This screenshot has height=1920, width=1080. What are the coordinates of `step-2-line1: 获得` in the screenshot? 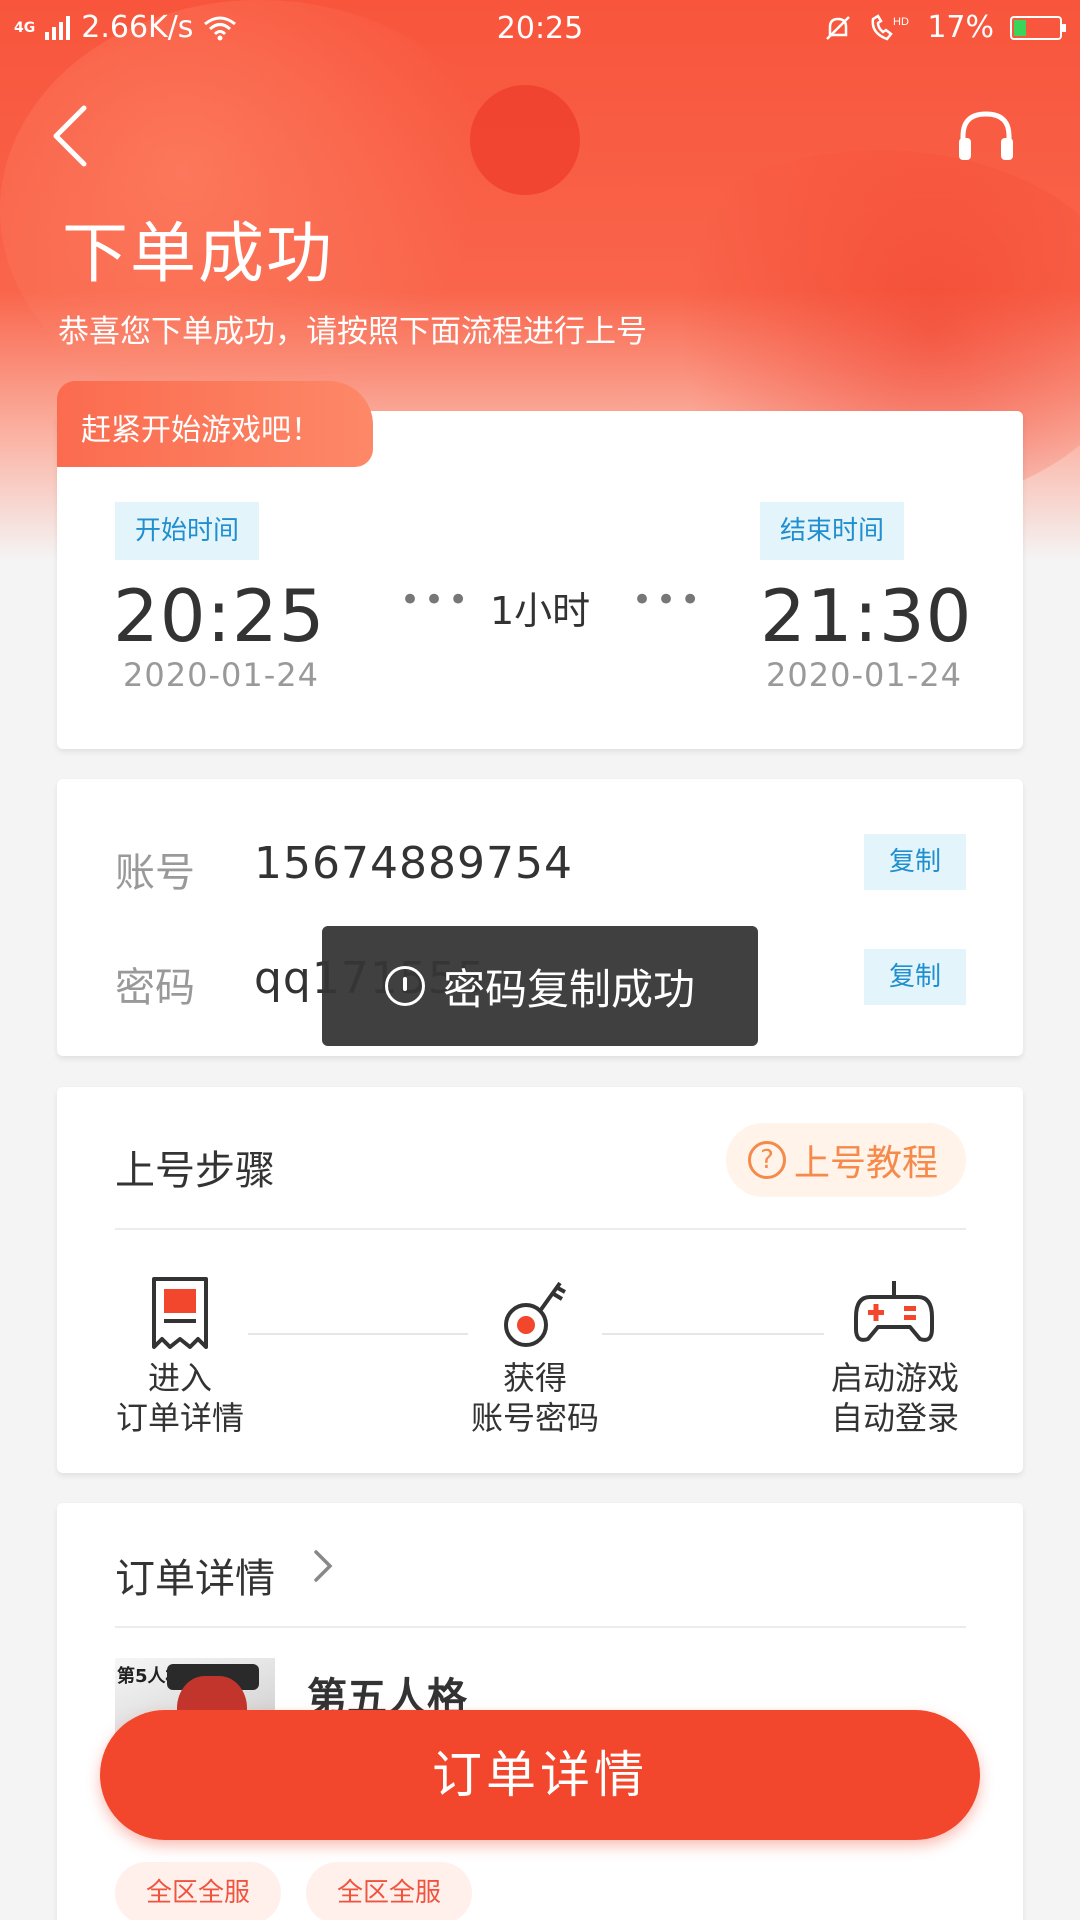 It's located at (534, 1378).